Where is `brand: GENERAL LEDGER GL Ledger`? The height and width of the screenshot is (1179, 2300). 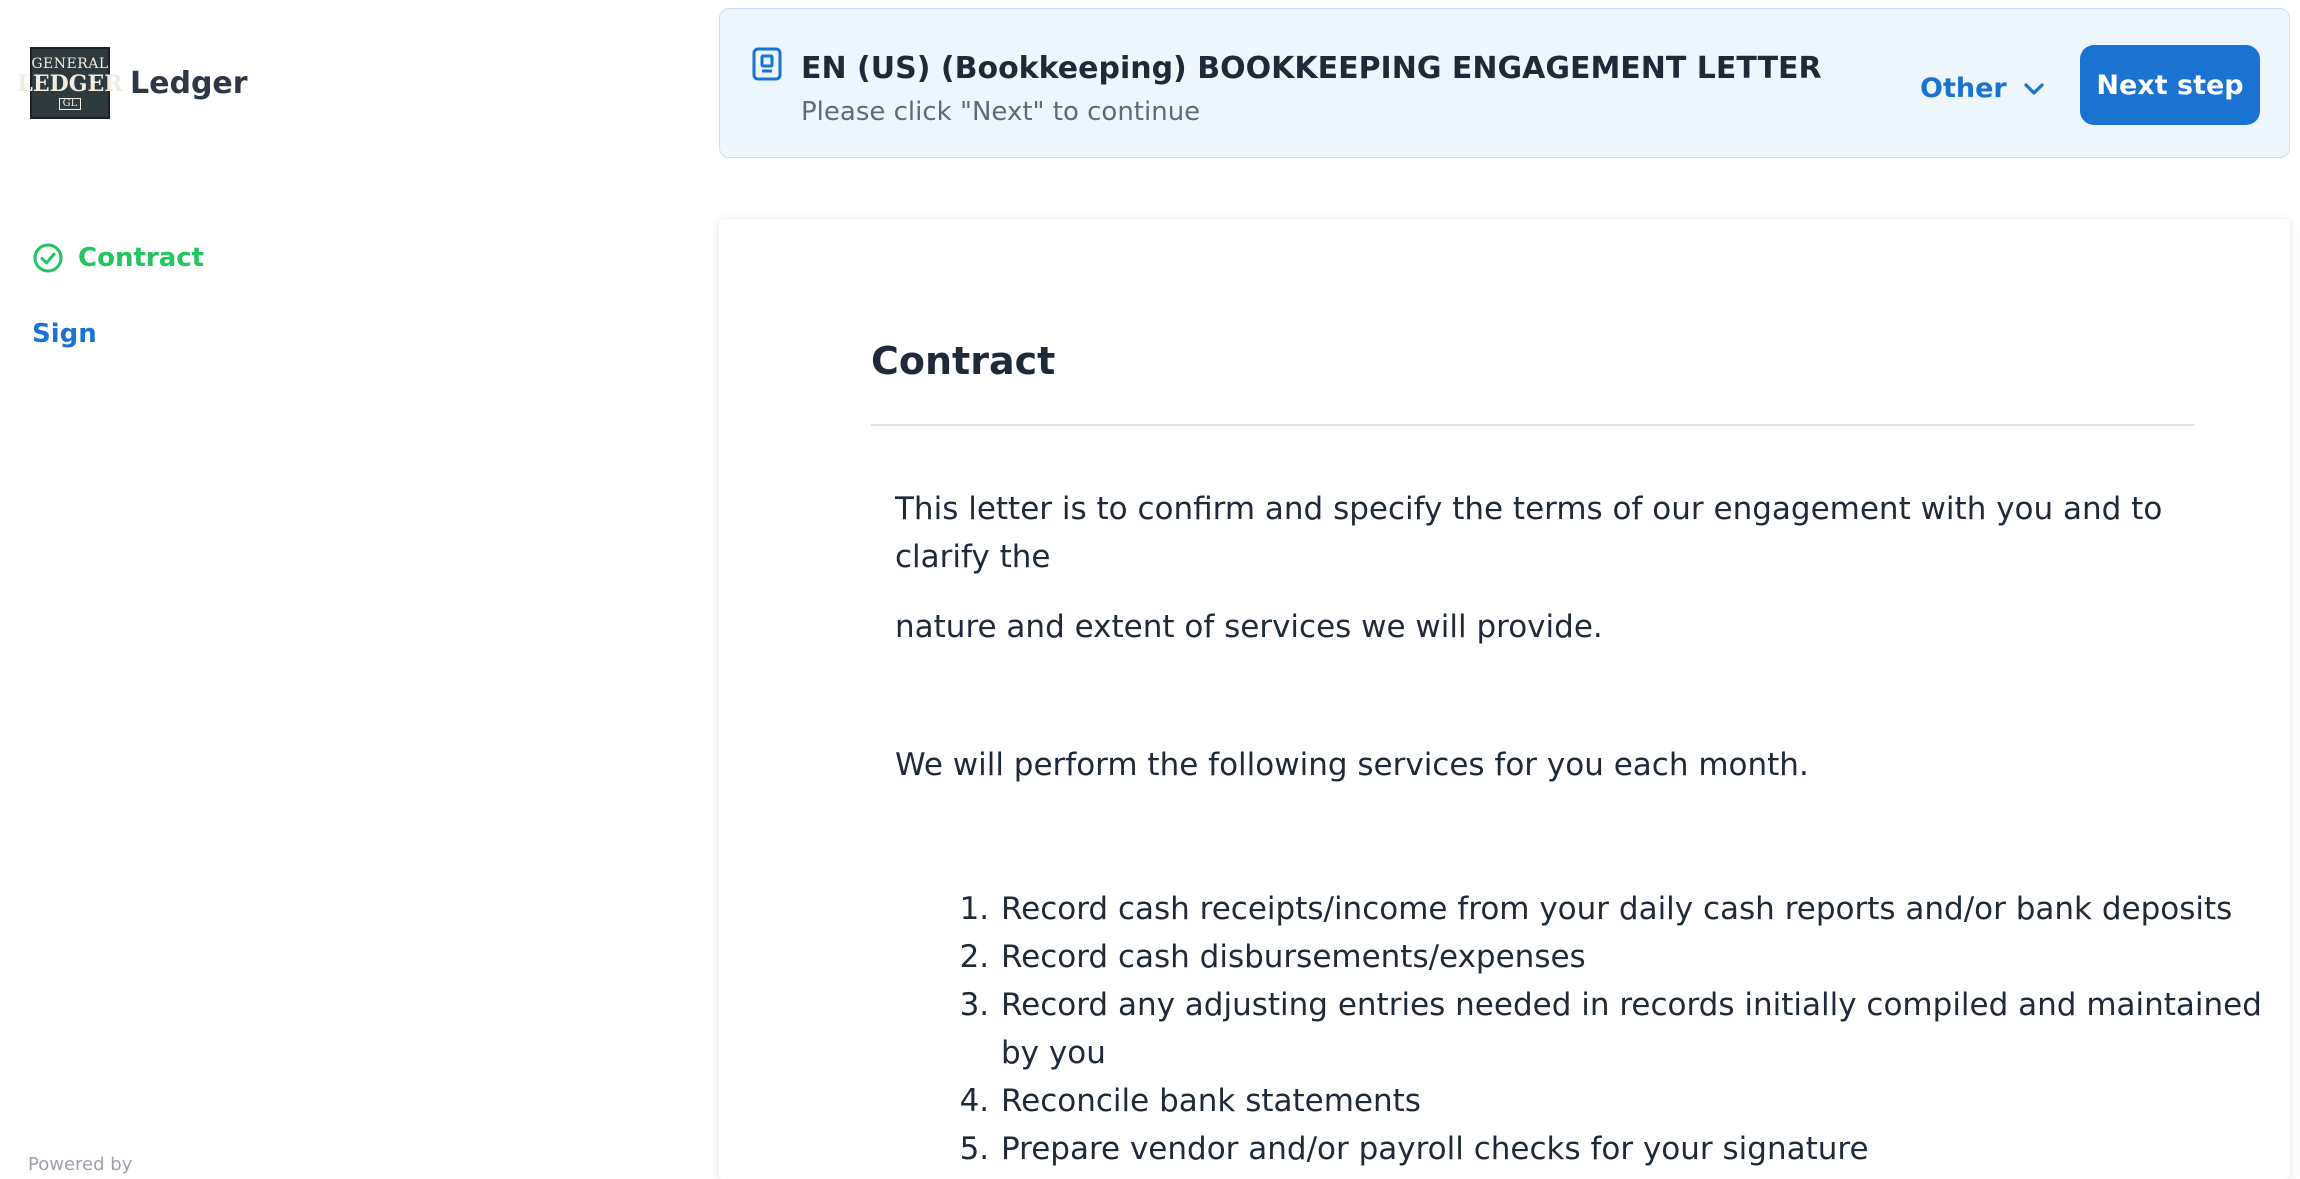
brand: GENERAL LEDGER GL Ledger is located at coordinates (132, 83).